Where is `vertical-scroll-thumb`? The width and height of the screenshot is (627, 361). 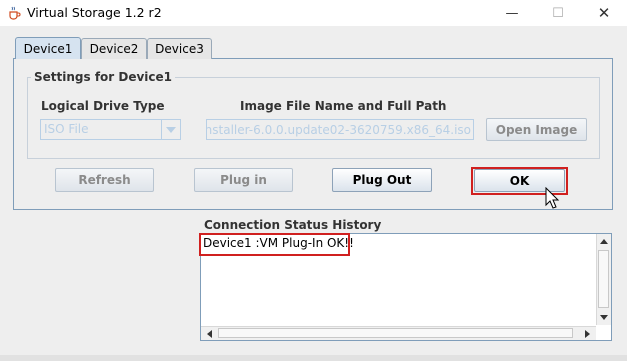
vertical-scroll-thumb is located at coordinates (603, 279).